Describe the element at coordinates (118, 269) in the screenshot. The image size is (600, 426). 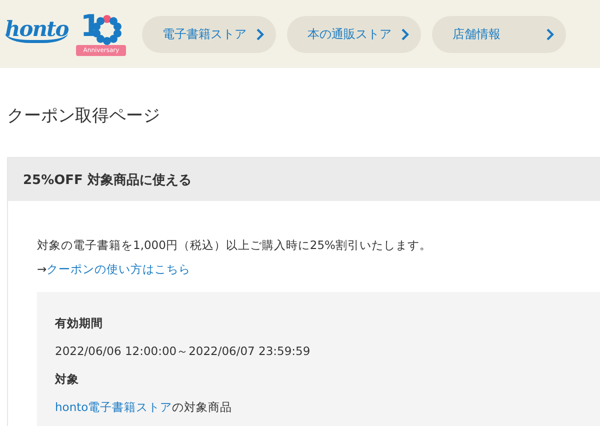
I see `help-link: クーポンの使い方はこちら` at that location.